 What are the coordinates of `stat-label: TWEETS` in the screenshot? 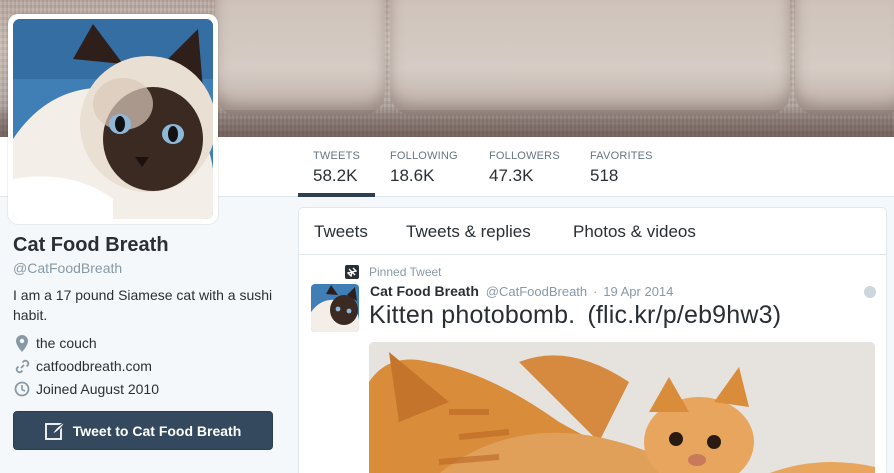 It's located at (337, 156).